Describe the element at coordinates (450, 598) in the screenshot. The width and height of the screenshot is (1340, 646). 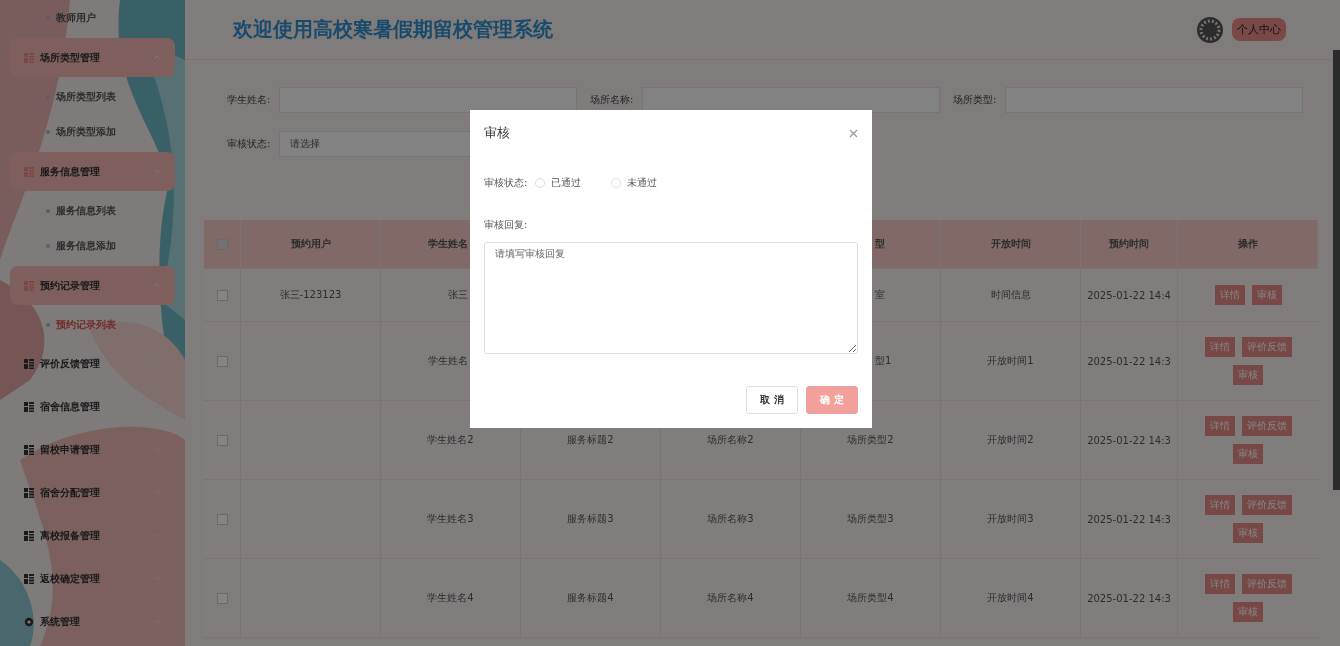
I see `table-cell: 学生姓名4` at that location.